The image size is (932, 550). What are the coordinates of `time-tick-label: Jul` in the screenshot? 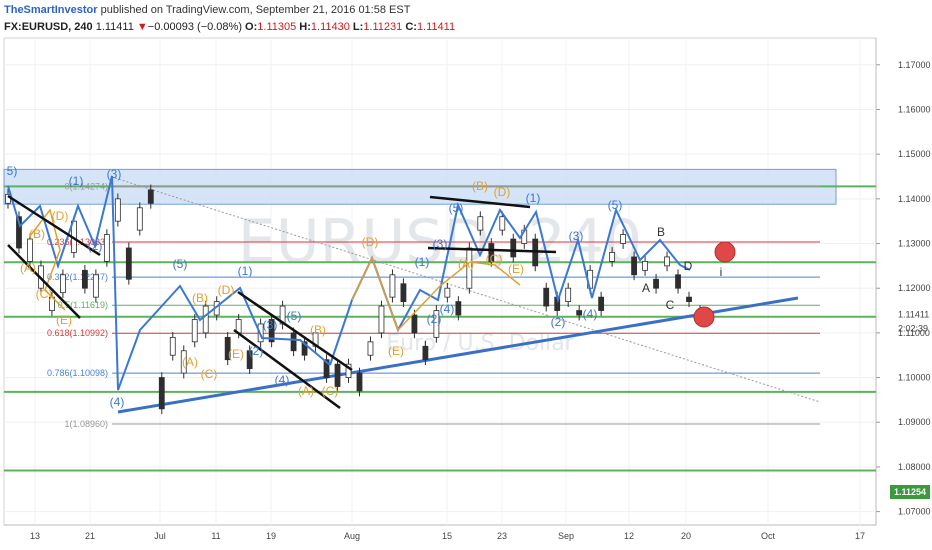 It's located at (160, 536).